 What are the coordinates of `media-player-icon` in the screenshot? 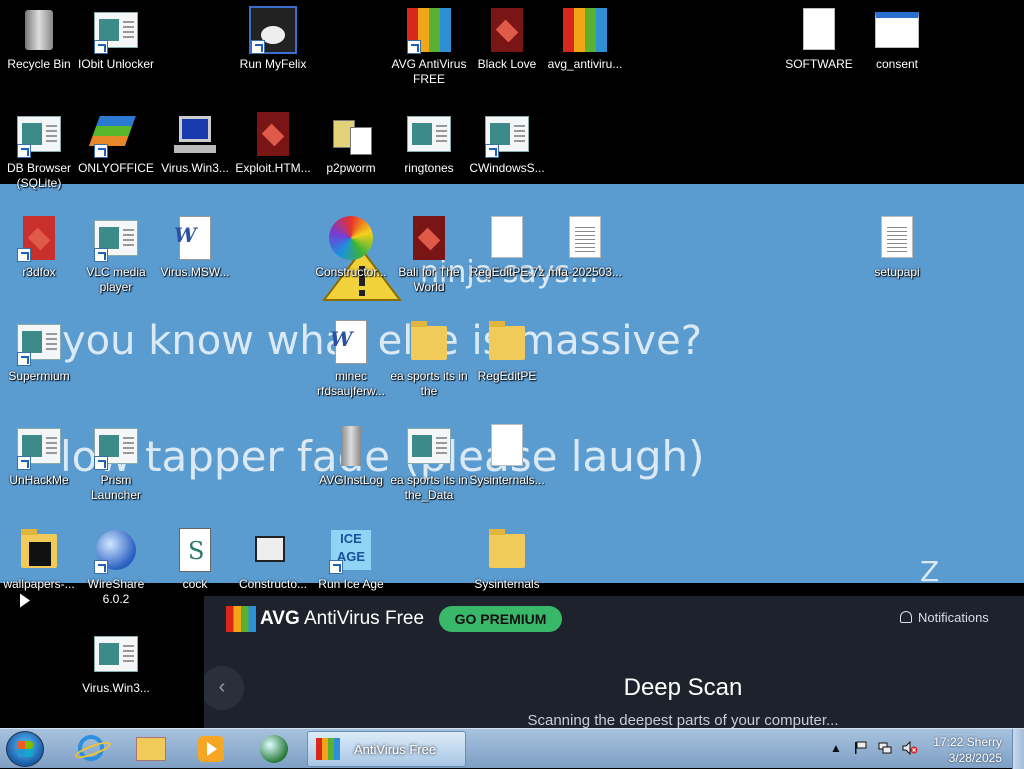 It's located at (211, 749).